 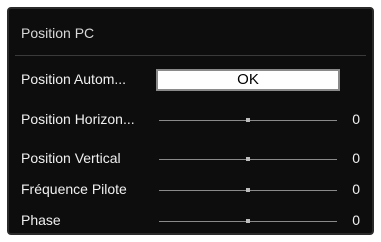 I want to click on menu-item-auto-position: Position Autom... OK, so click(x=190, y=80).